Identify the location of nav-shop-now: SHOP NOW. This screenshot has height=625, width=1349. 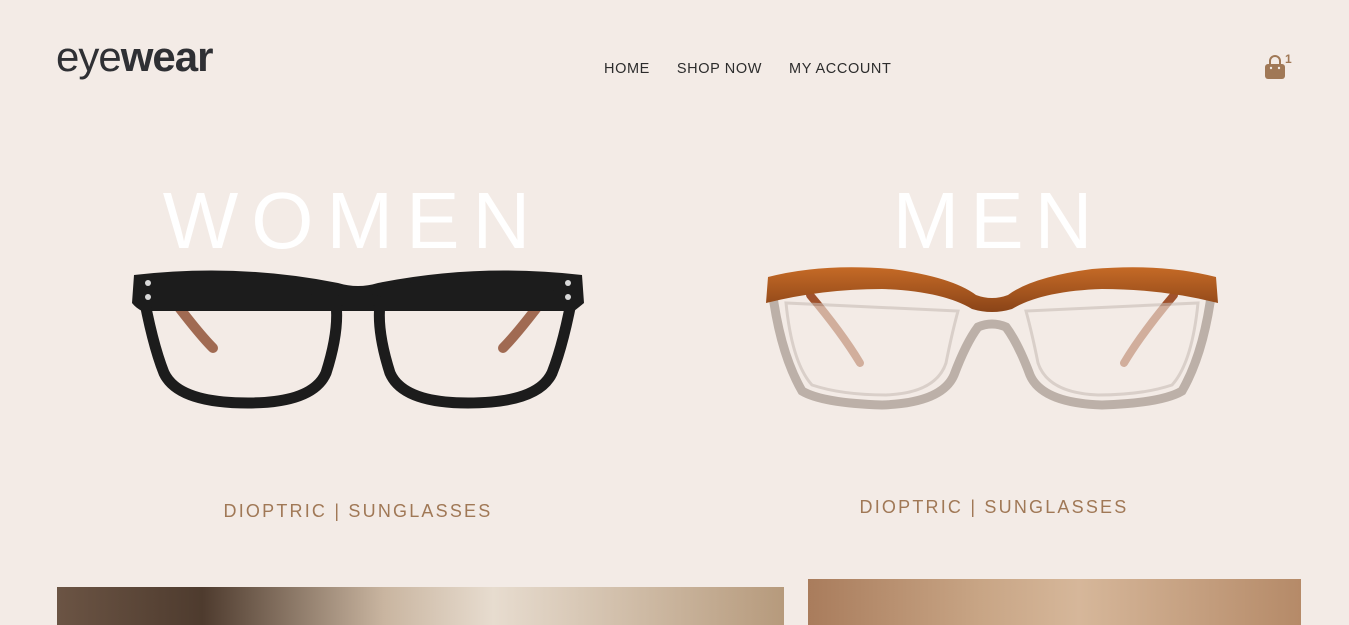
(719, 69).